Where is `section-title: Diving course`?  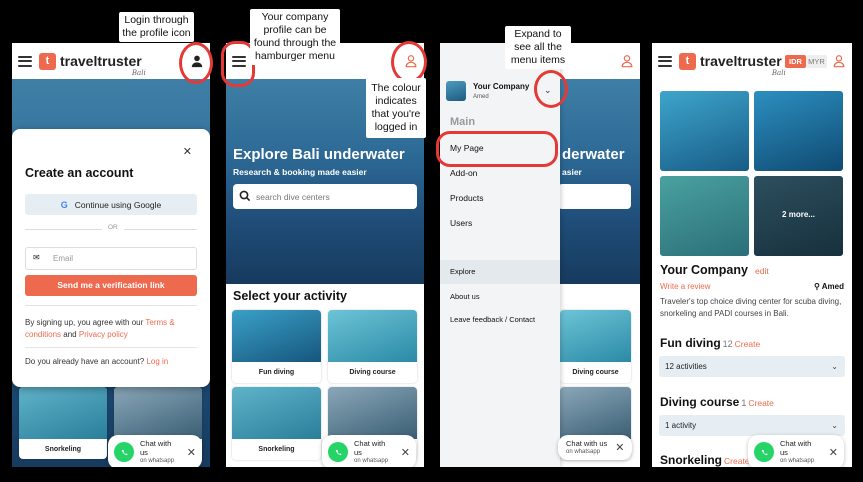
section-title: Diving course is located at coordinates (700, 402).